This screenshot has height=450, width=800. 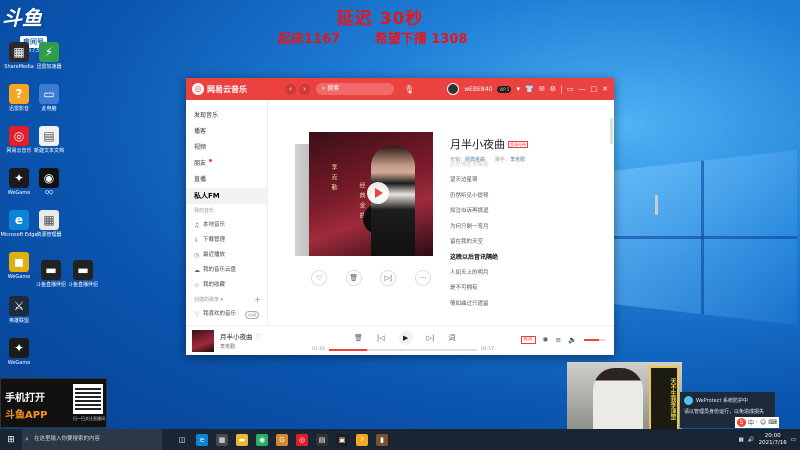 I want to click on playlist-icon: ≡, so click(x=558, y=340).